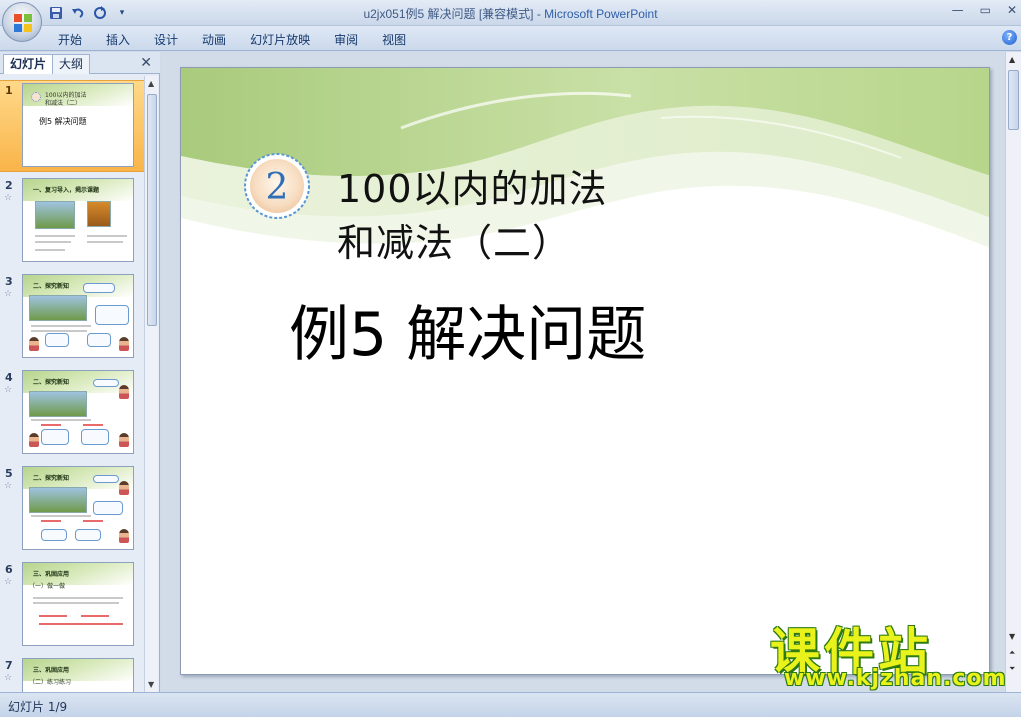 The width and height of the screenshot is (1021, 717). I want to click on slide-number: 4, so click(9, 377).